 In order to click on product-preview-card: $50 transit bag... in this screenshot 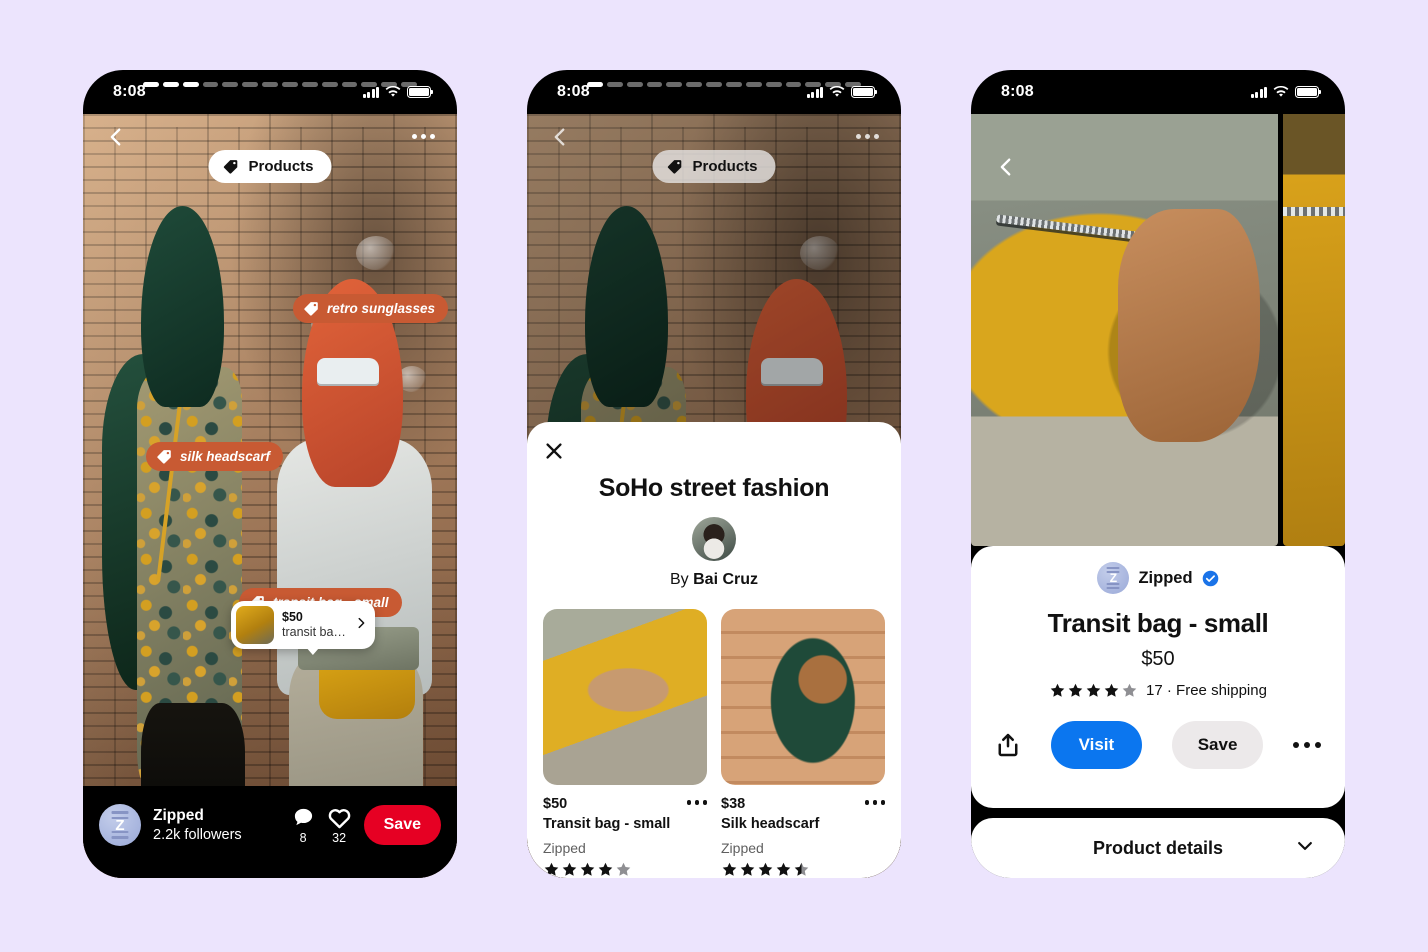, I will do `click(303, 625)`.